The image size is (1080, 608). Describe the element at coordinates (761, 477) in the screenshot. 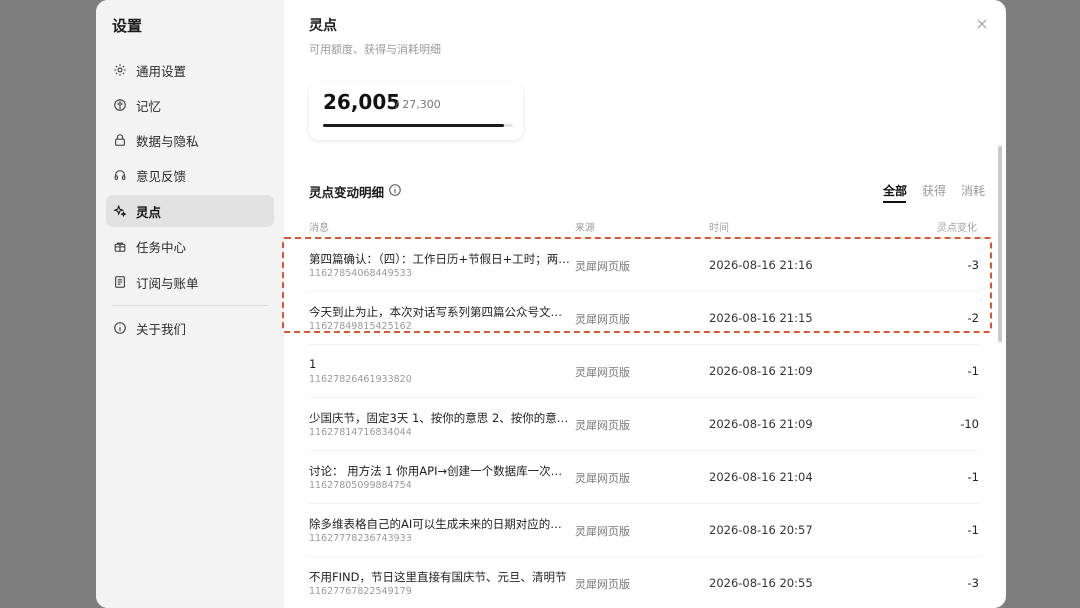

I see `row-time: 2026-08-16 21:04` at that location.